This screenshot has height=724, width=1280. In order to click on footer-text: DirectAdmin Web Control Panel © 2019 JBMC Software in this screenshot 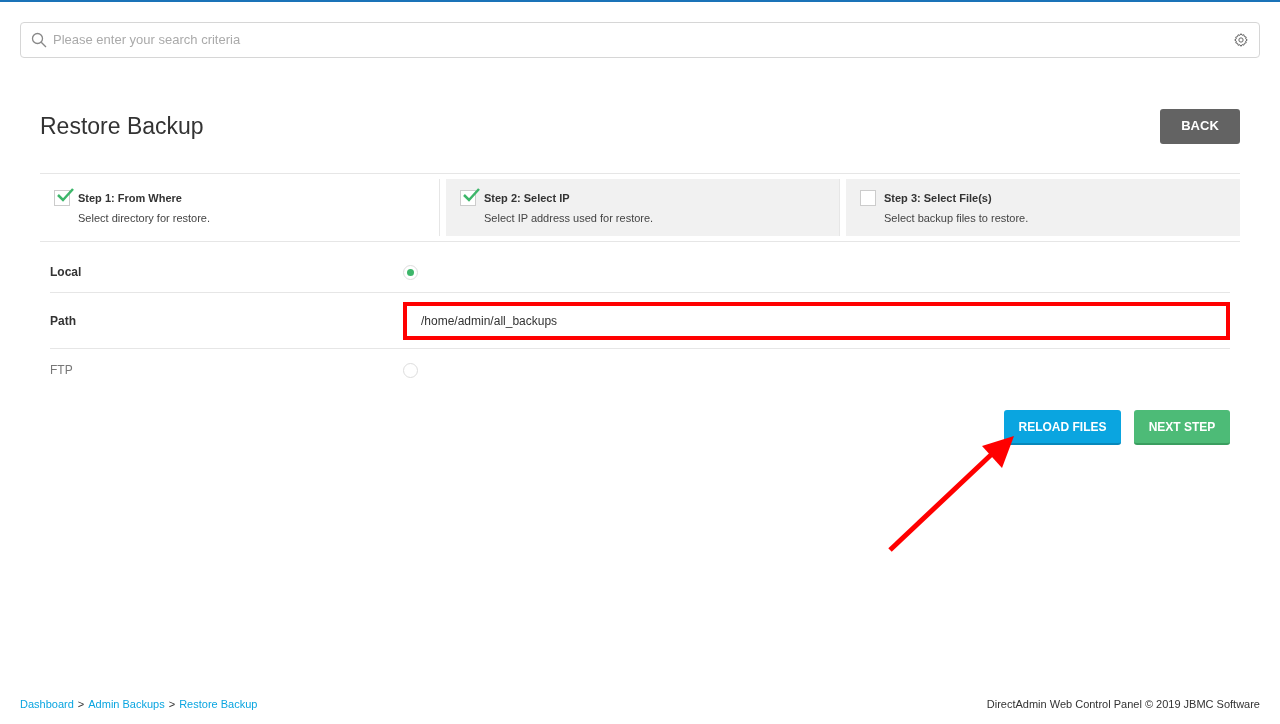, I will do `click(1123, 704)`.